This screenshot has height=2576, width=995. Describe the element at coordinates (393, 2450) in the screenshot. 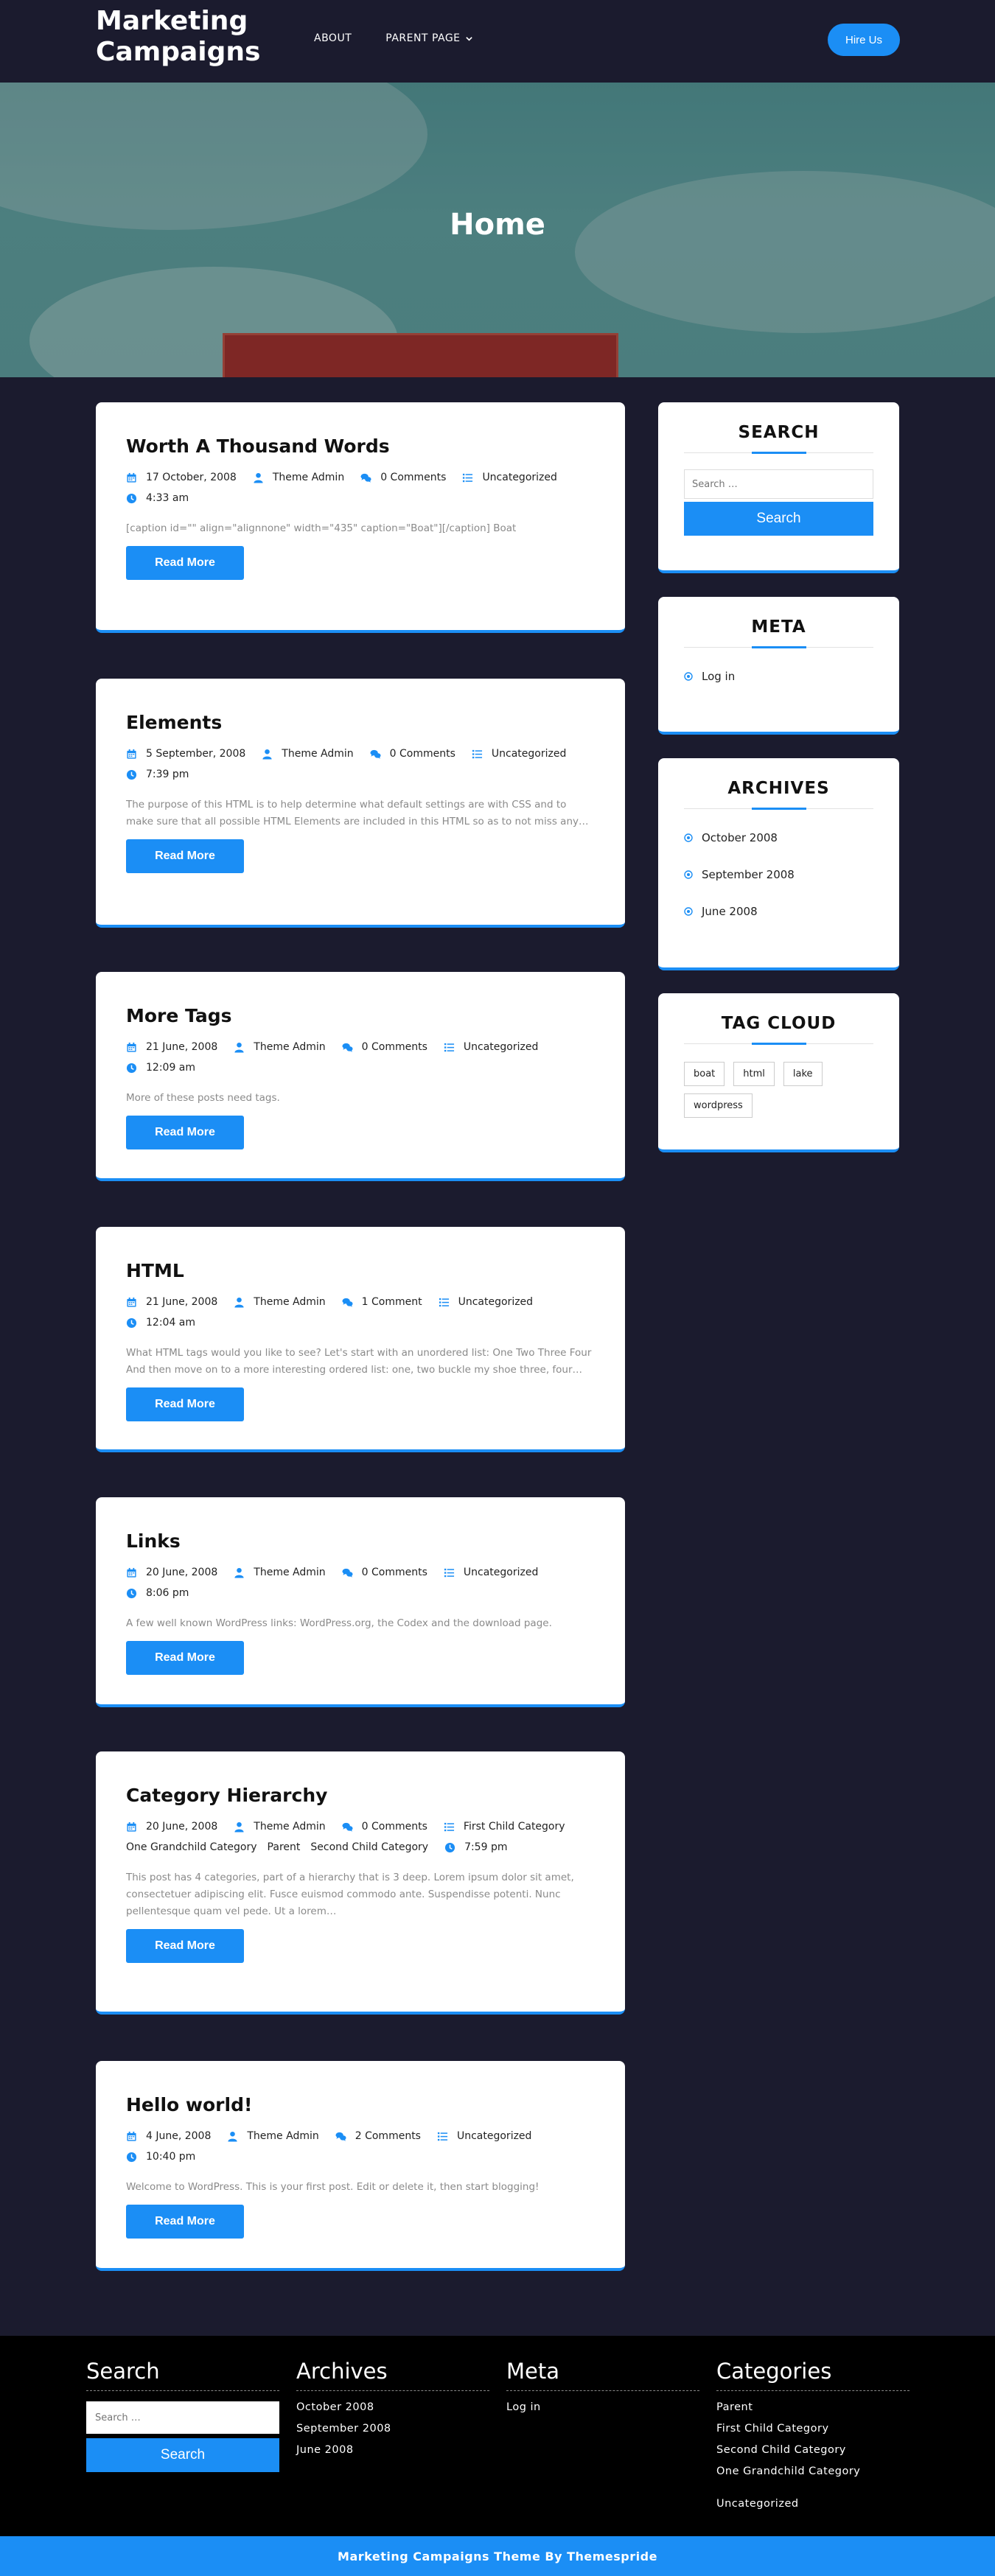

I see `footer-archive-link: June 2008` at that location.